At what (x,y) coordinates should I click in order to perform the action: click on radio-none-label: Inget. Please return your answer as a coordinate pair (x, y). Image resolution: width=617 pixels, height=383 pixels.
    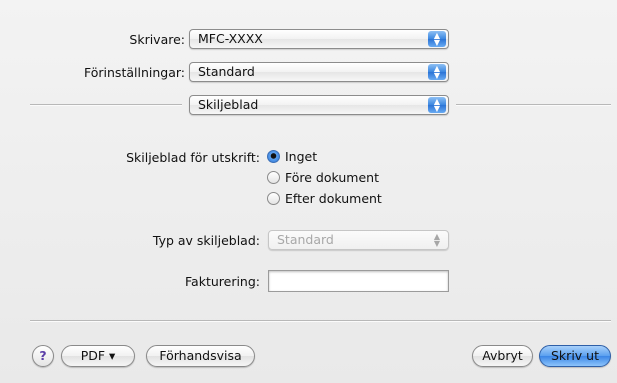
    Looking at the image, I should click on (301, 156).